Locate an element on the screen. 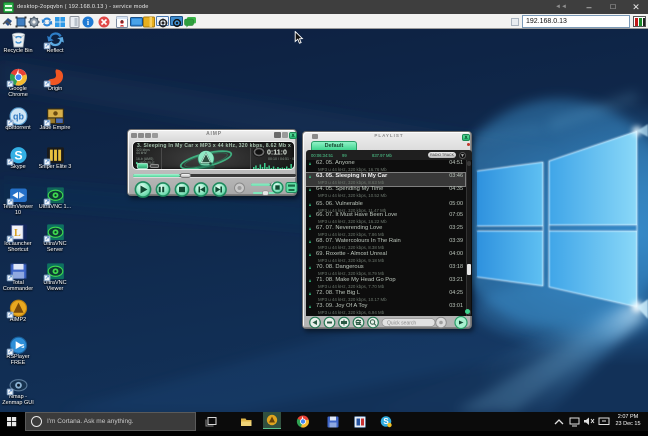  svg-text: 0:11:0 is located at coordinates (277, 152).